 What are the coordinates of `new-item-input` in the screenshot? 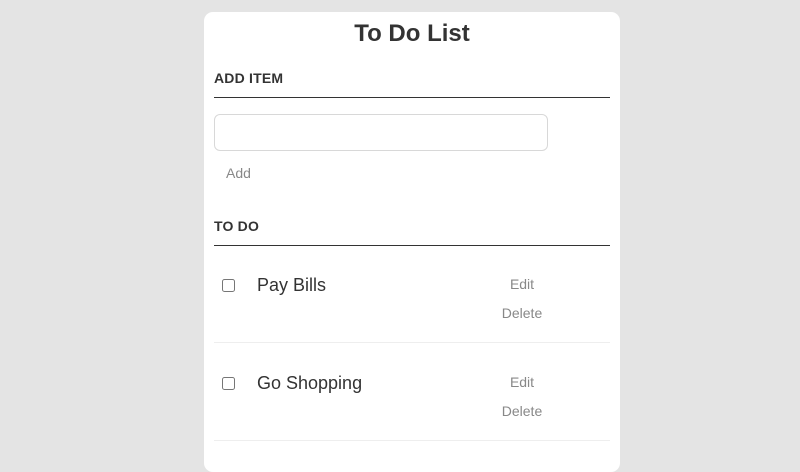 It's located at (381, 132).